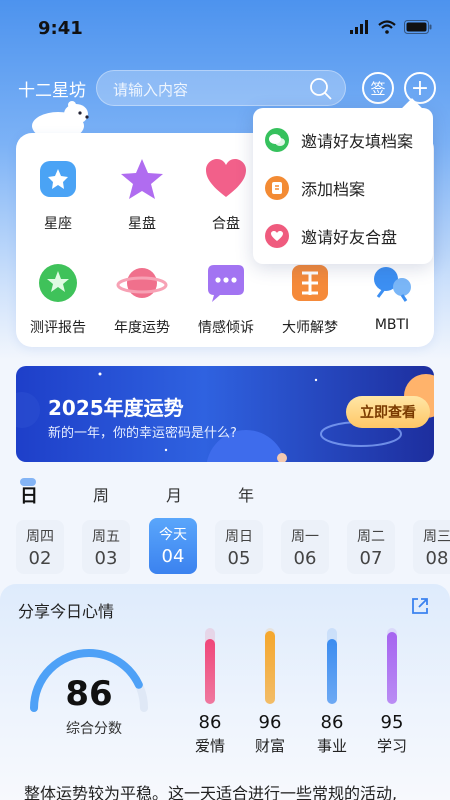 Image resolution: width=450 pixels, height=800 pixels. What do you see at coordinates (106, 537) in the screenshot?
I see `day-weekday: 周五` at bounding box center [106, 537].